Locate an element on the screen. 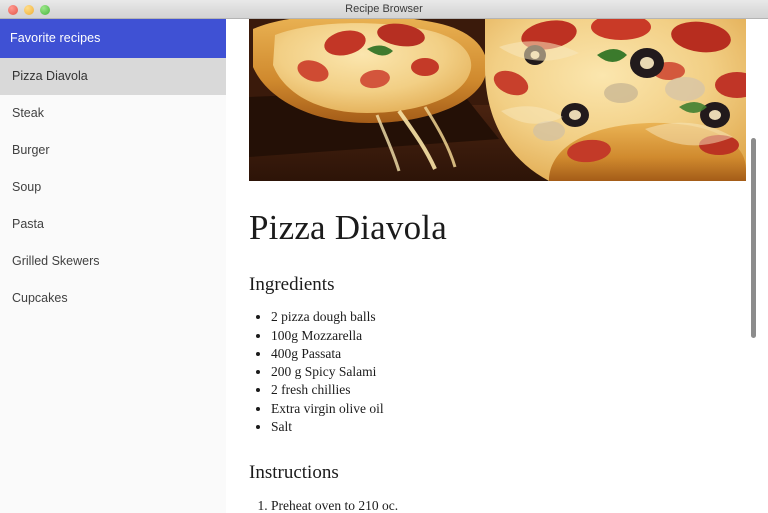 This screenshot has height=513, width=768. vertical-scrollbar is located at coordinates (757, 275).